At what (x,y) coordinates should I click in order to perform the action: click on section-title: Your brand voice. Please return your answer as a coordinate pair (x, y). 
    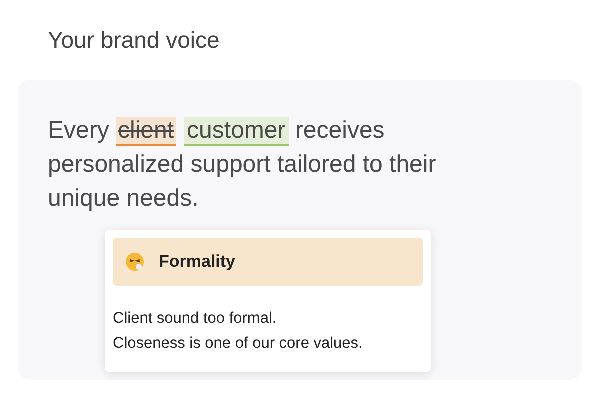
    Looking at the image, I should click on (134, 40).